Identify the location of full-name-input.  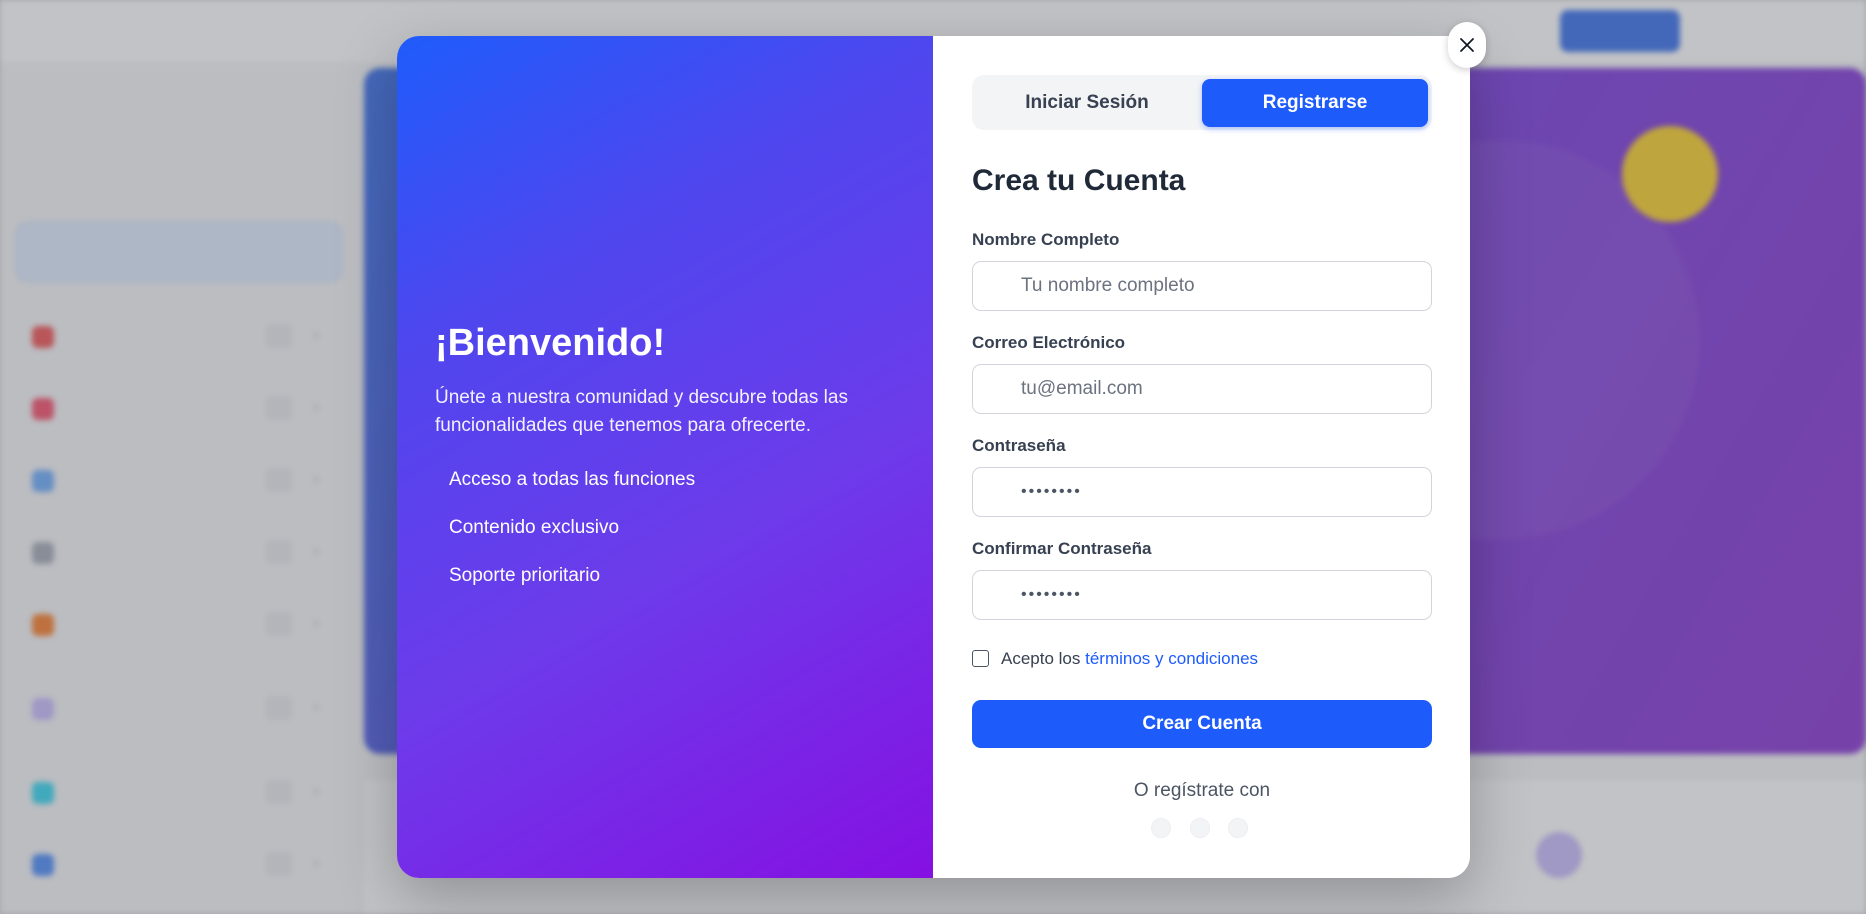
(1221, 286).